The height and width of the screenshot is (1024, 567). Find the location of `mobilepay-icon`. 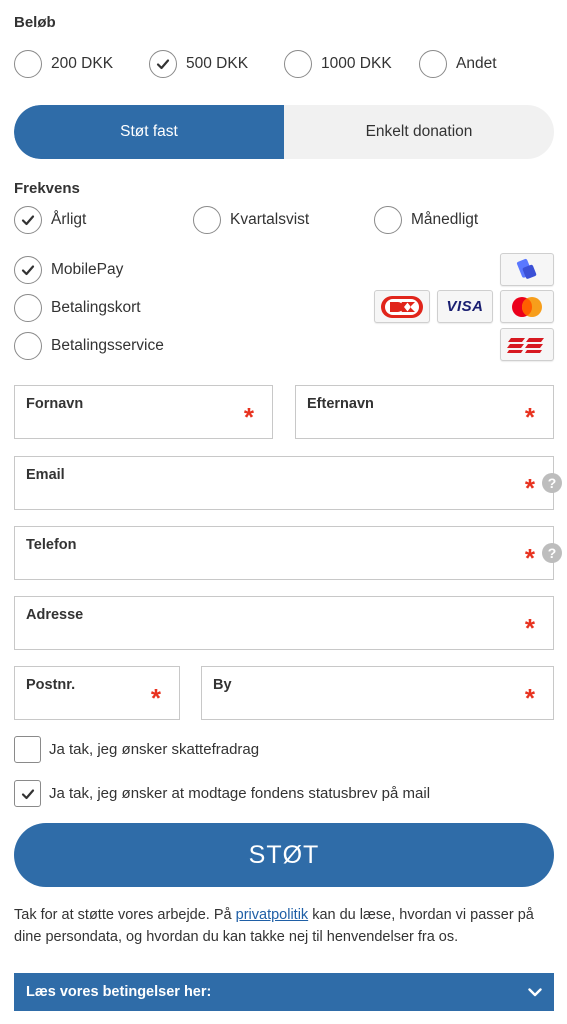

mobilepay-icon is located at coordinates (526, 268).